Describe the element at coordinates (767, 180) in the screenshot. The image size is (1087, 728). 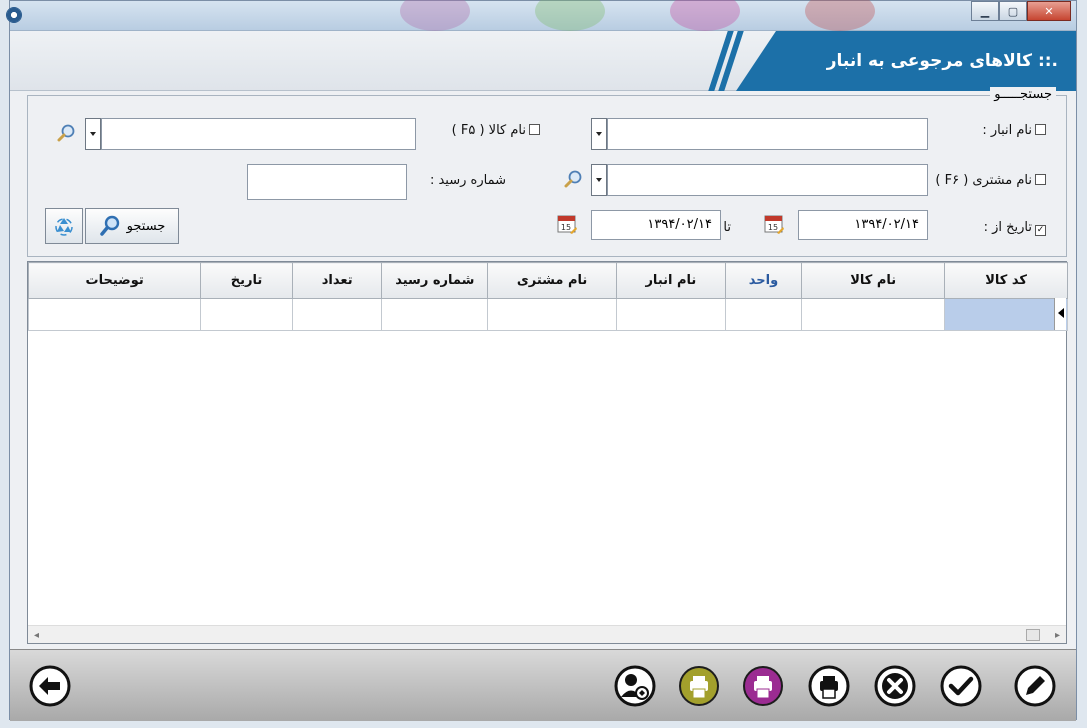
I see `customer-input` at that location.